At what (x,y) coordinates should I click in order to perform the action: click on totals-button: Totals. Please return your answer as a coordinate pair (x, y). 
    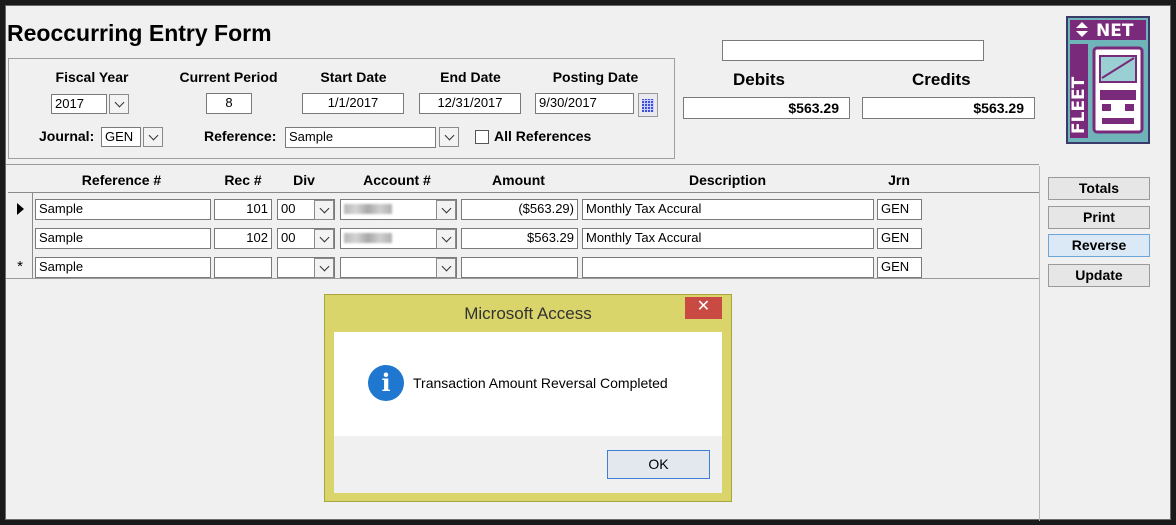
    Looking at the image, I should click on (1099, 188).